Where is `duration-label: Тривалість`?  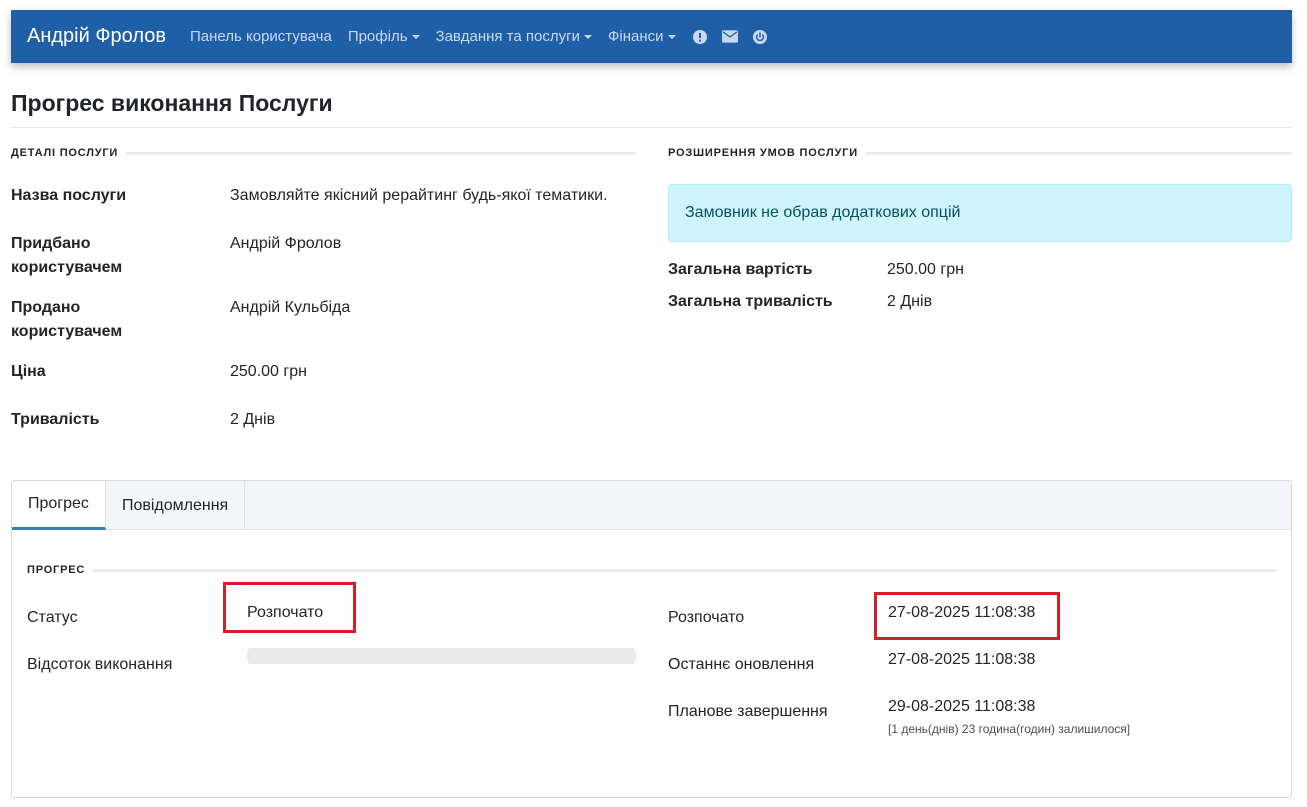 duration-label: Тривалість is located at coordinates (55, 419).